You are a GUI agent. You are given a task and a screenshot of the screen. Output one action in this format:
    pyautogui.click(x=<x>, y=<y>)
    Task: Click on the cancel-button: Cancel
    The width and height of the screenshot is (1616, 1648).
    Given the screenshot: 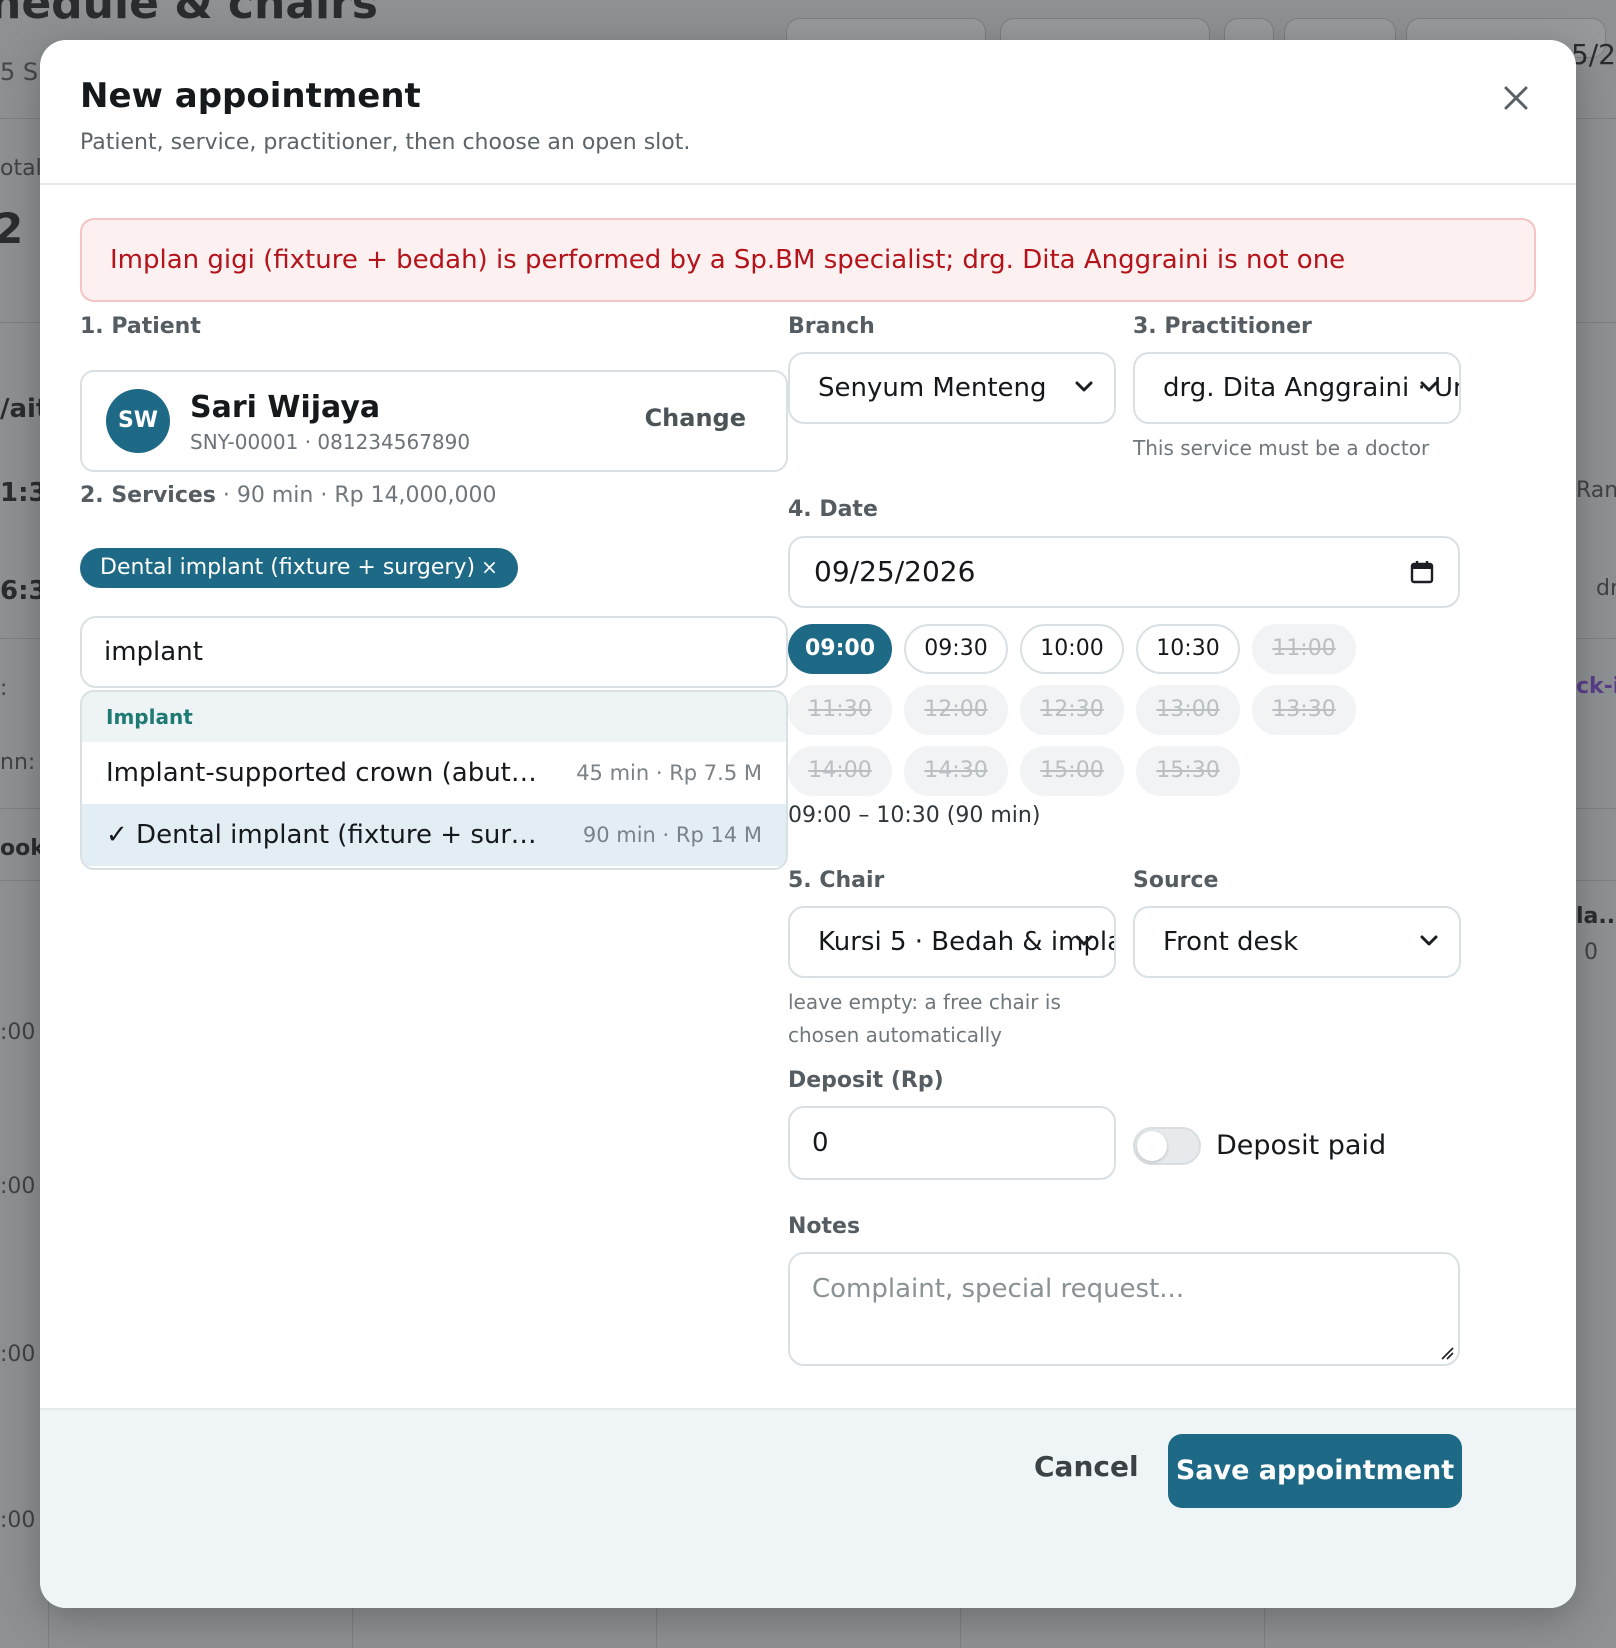 What is the action you would take?
    pyautogui.click(x=1086, y=1466)
    